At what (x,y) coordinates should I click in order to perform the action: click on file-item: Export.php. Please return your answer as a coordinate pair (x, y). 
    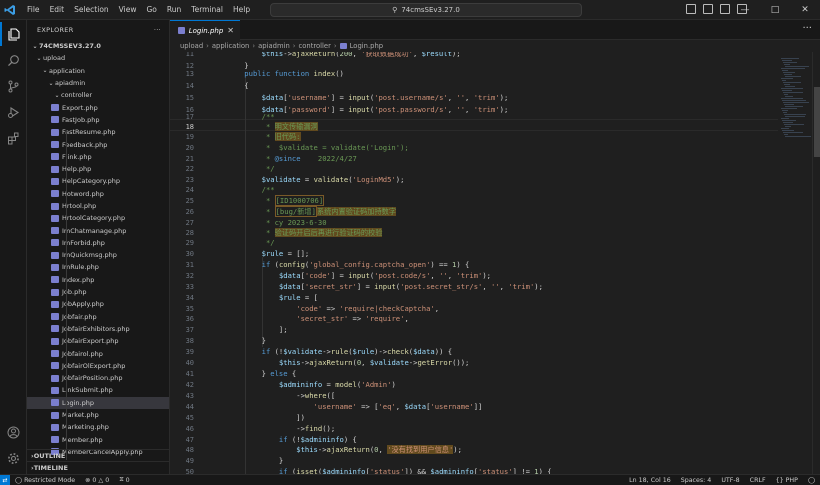
    Looking at the image, I should click on (98, 107).